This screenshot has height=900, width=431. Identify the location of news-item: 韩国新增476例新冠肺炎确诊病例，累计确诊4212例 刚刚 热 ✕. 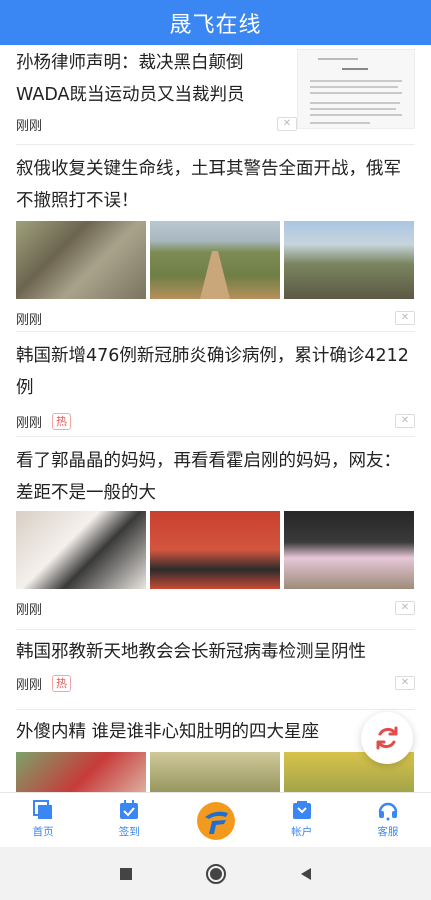
(215, 384).